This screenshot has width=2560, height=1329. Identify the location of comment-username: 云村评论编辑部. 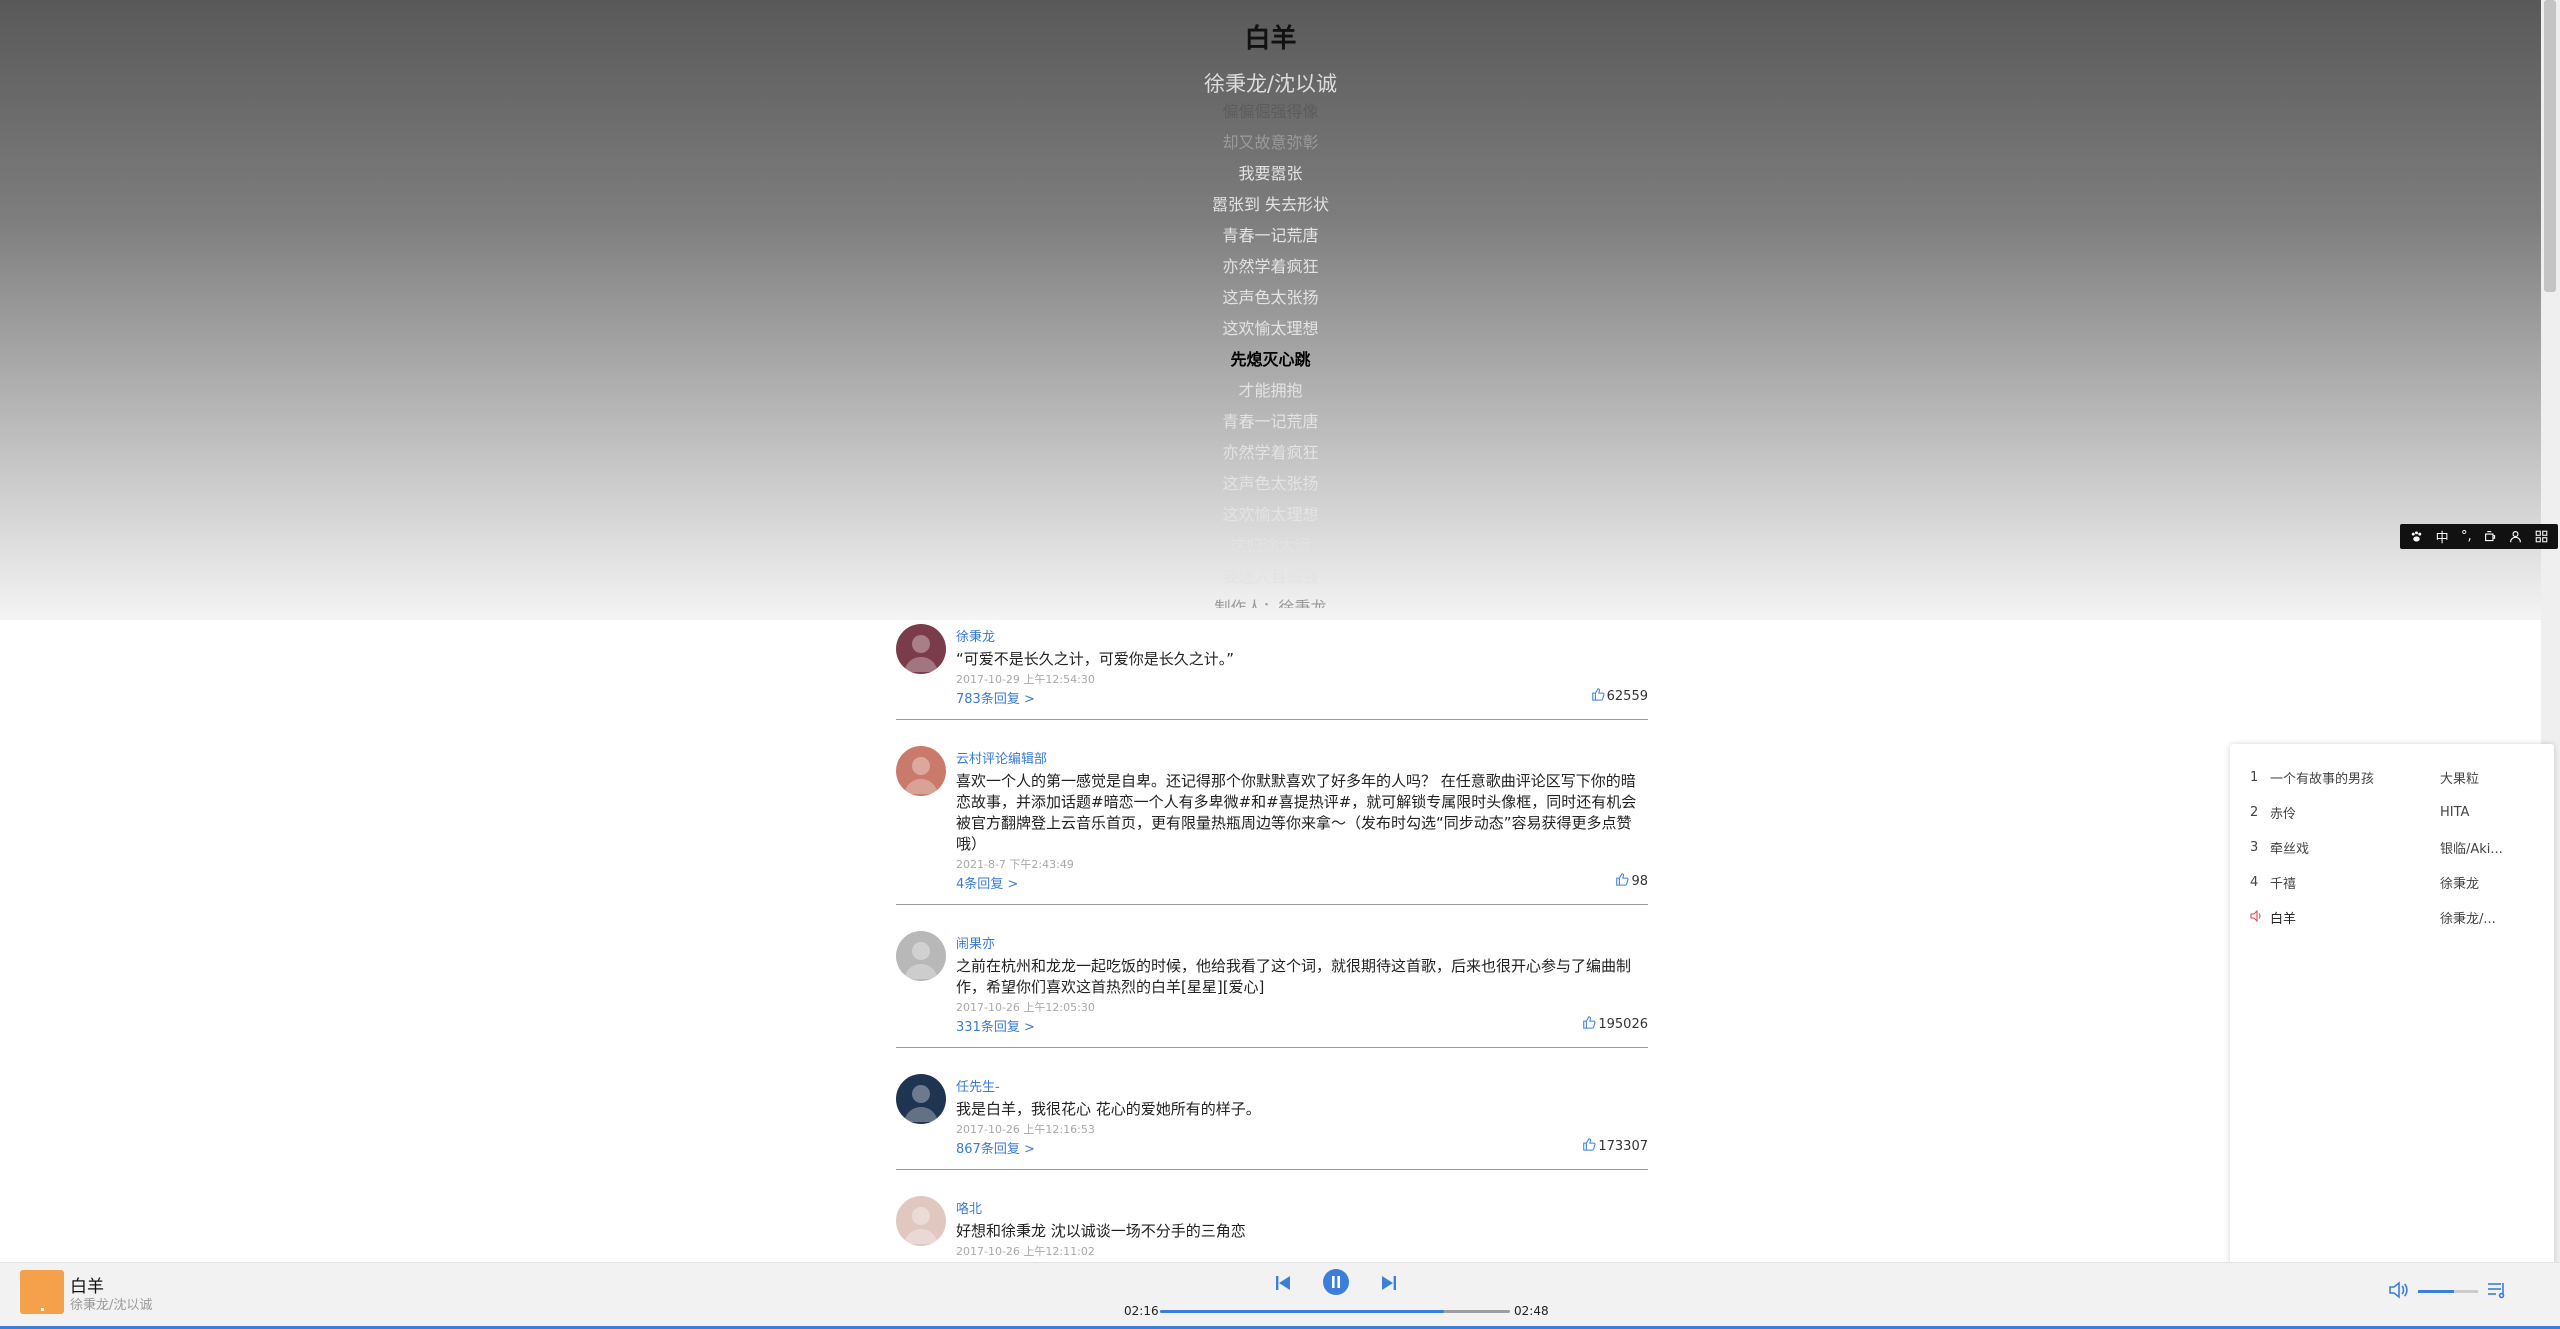
(1302, 760).